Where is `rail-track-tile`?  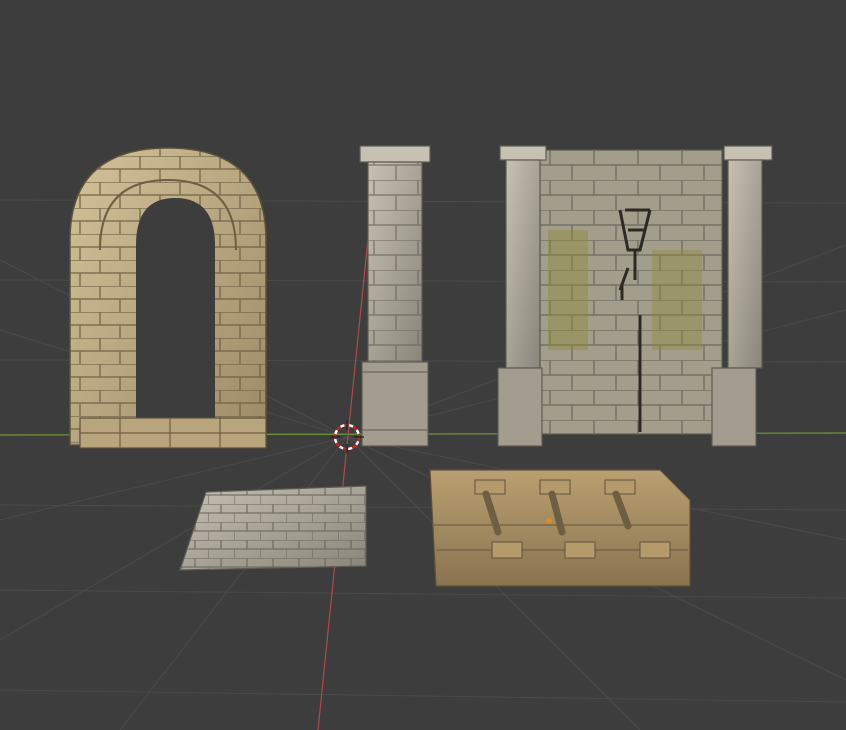 rail-track-tile is located at coordinates (560, 528).